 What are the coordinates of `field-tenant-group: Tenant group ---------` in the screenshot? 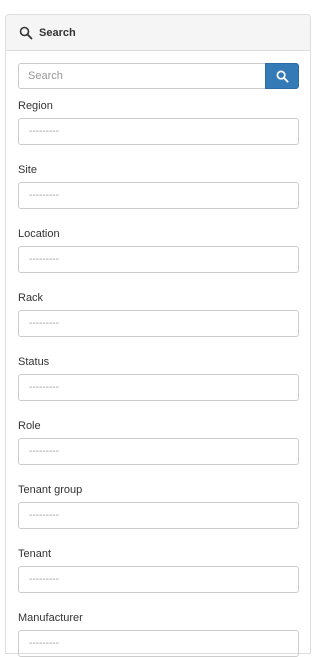 It's located at (158, 506).